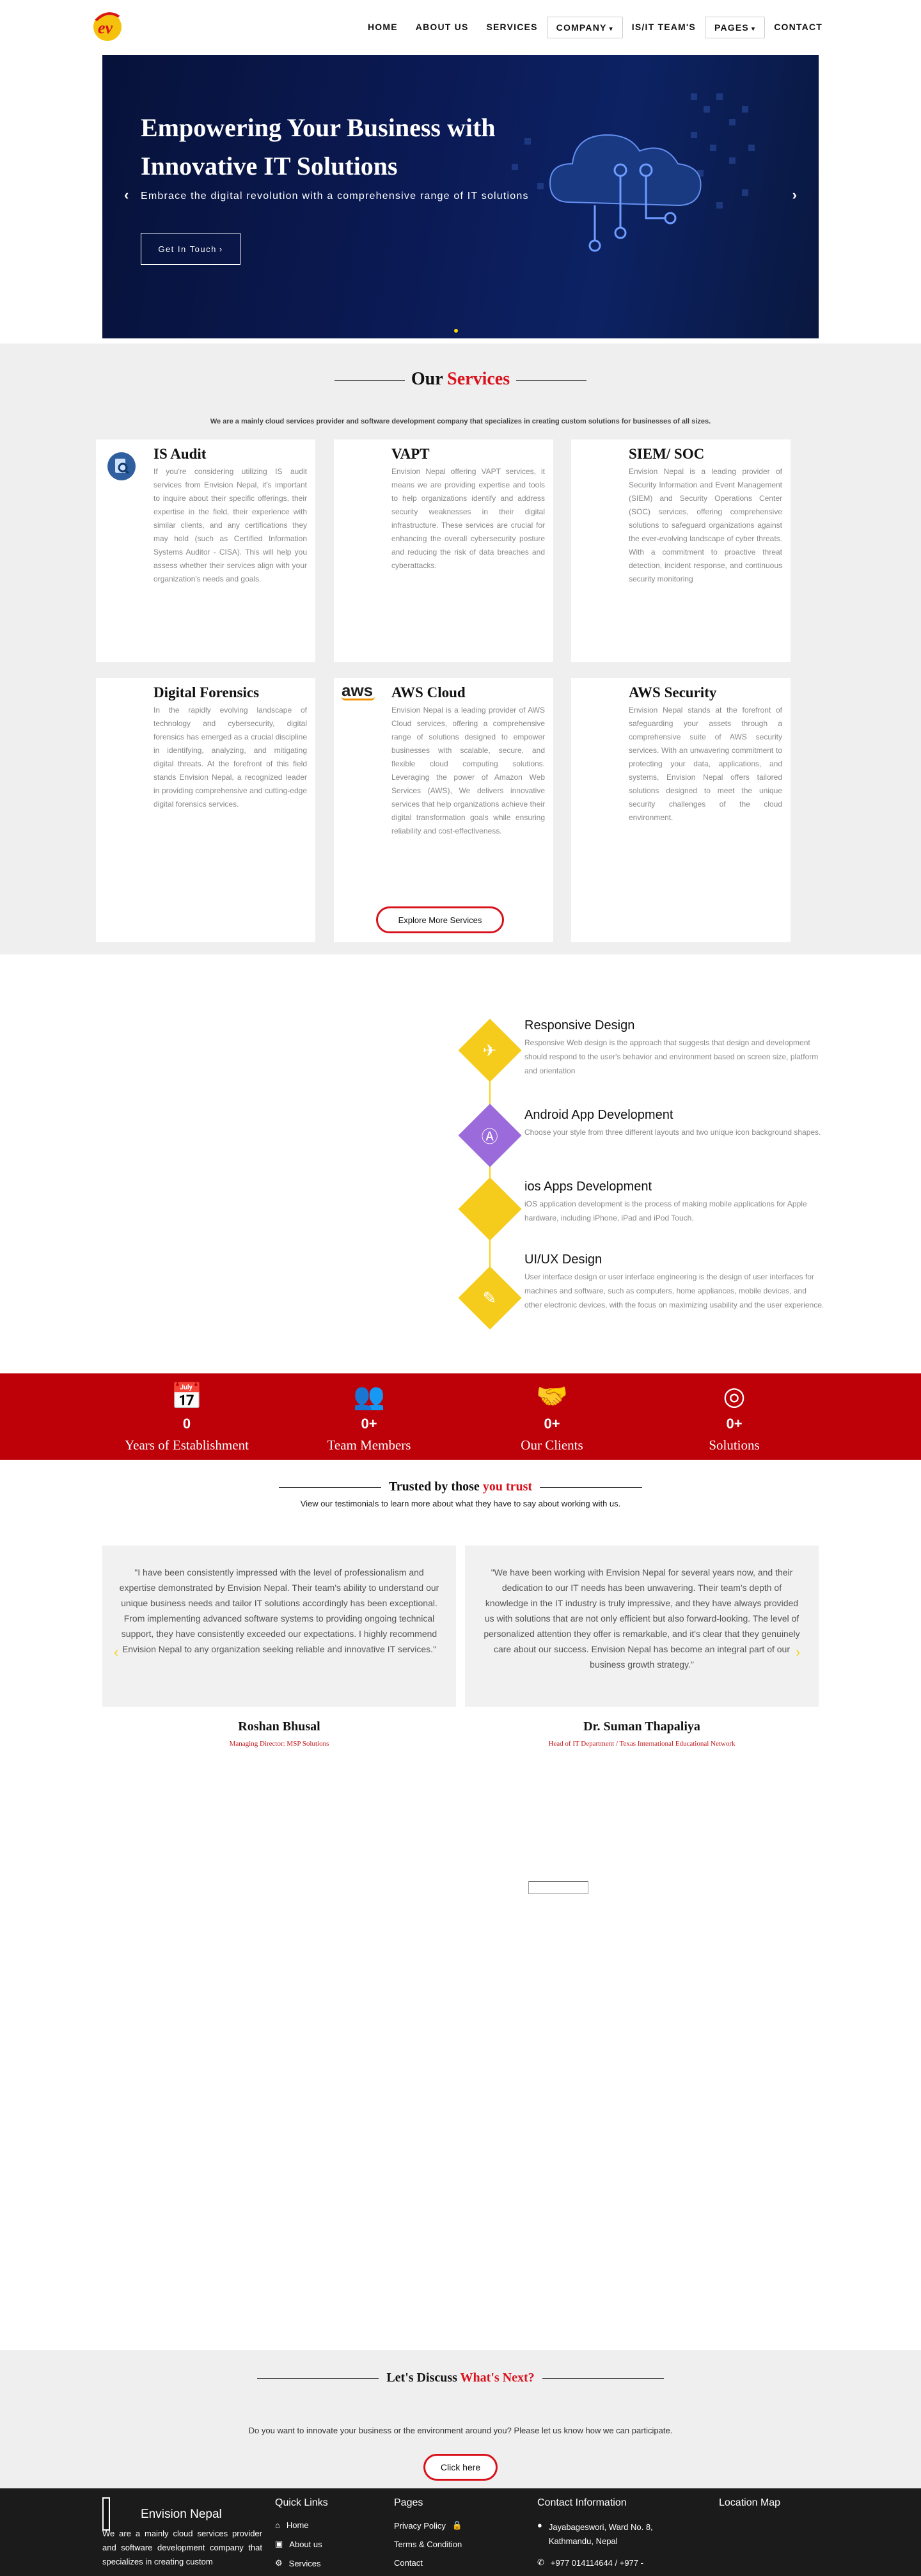 The width and height of the screenshot is (921, 2576). I want to click on service-title: Digital Forensics, so click(207, 692).